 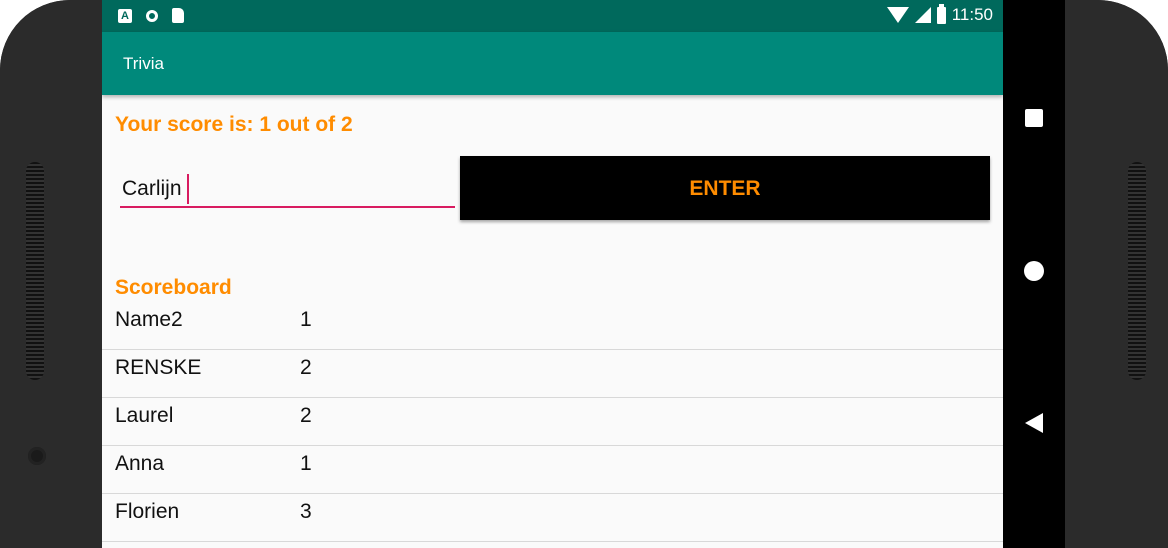 I want to click on speaker-grille-left, so click(x=35, y=271).